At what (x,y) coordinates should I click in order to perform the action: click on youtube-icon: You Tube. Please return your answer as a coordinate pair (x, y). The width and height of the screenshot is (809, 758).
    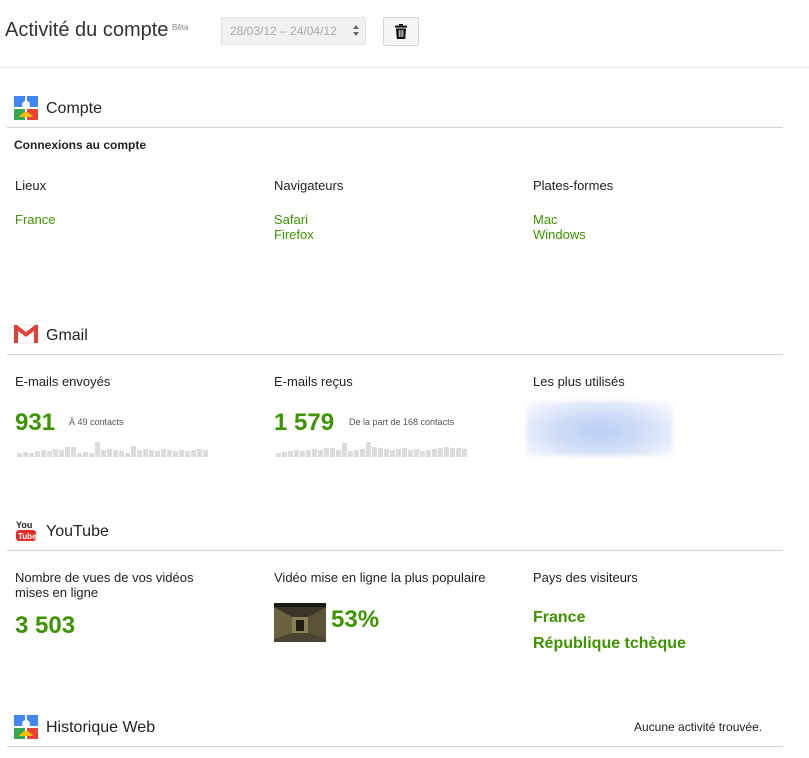
    Looking at the image, I should click on (26, 530).